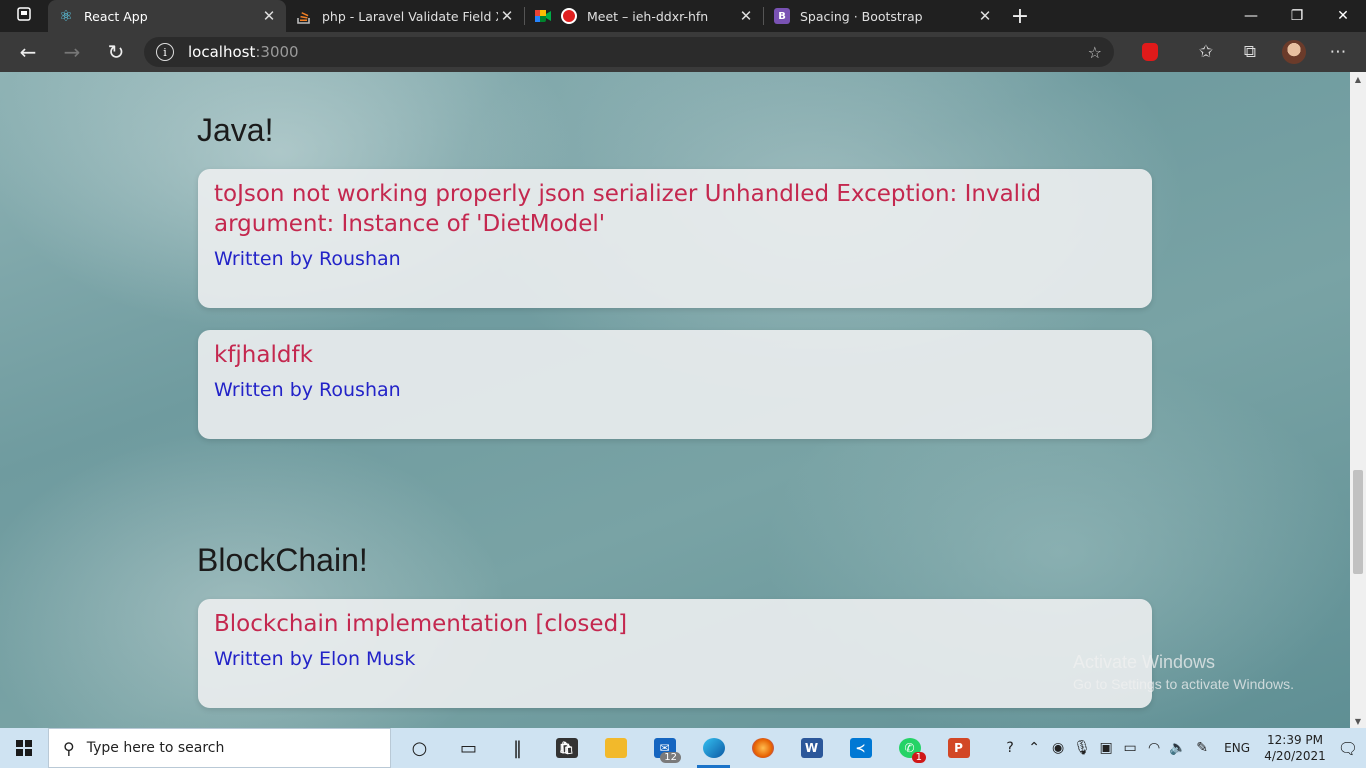 The image size is (1366, 768). What do you see at coordinates (66, 16) in the screenshot?
I see `react-icon: ⚛` at bounding box center [66, 16].